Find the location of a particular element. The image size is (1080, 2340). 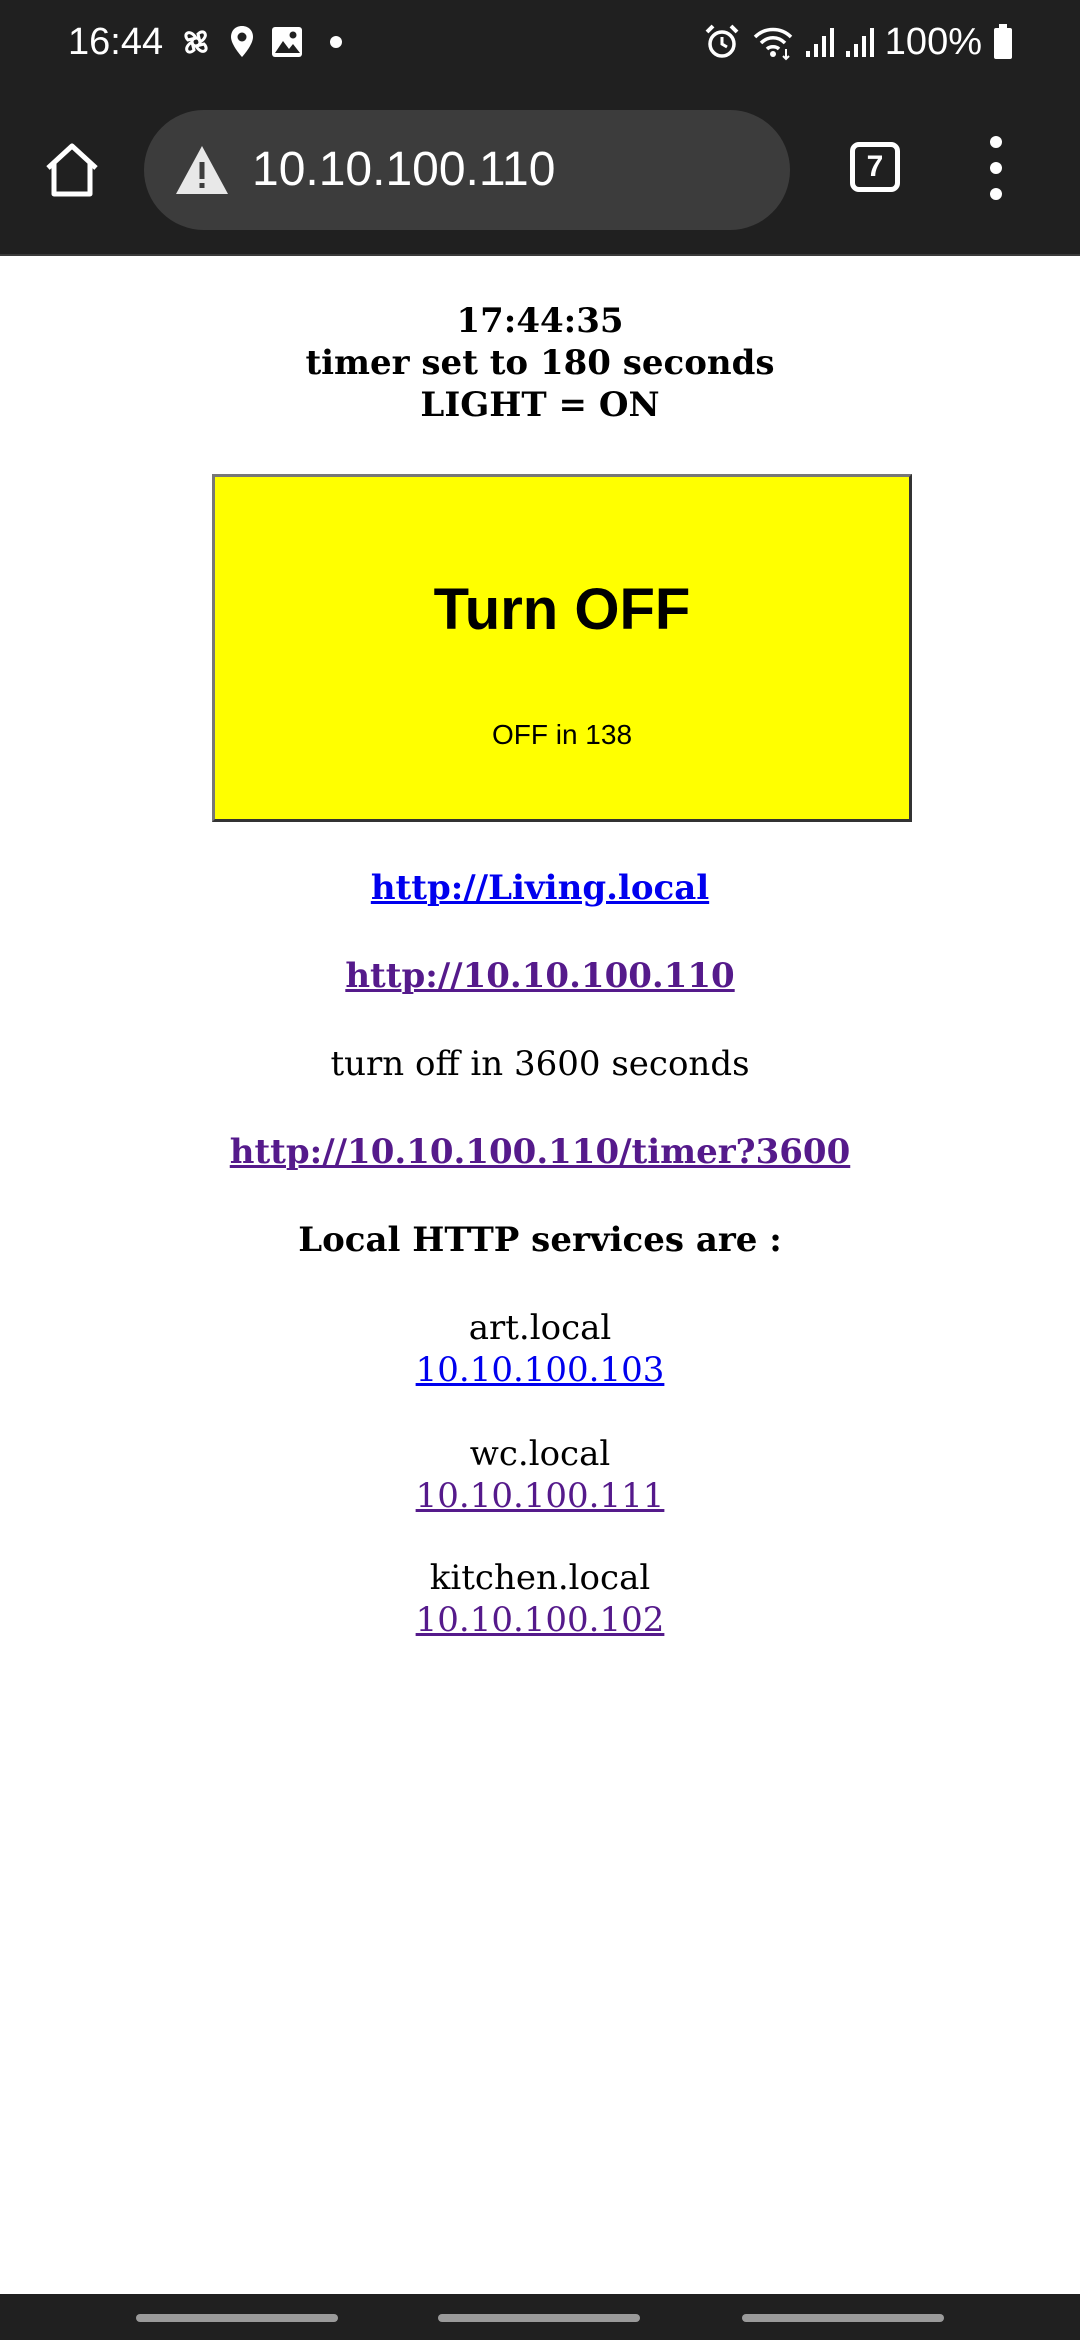

timer-link: http://10.10.100.110/timer?3600 is located at coordinates (540, 1152).